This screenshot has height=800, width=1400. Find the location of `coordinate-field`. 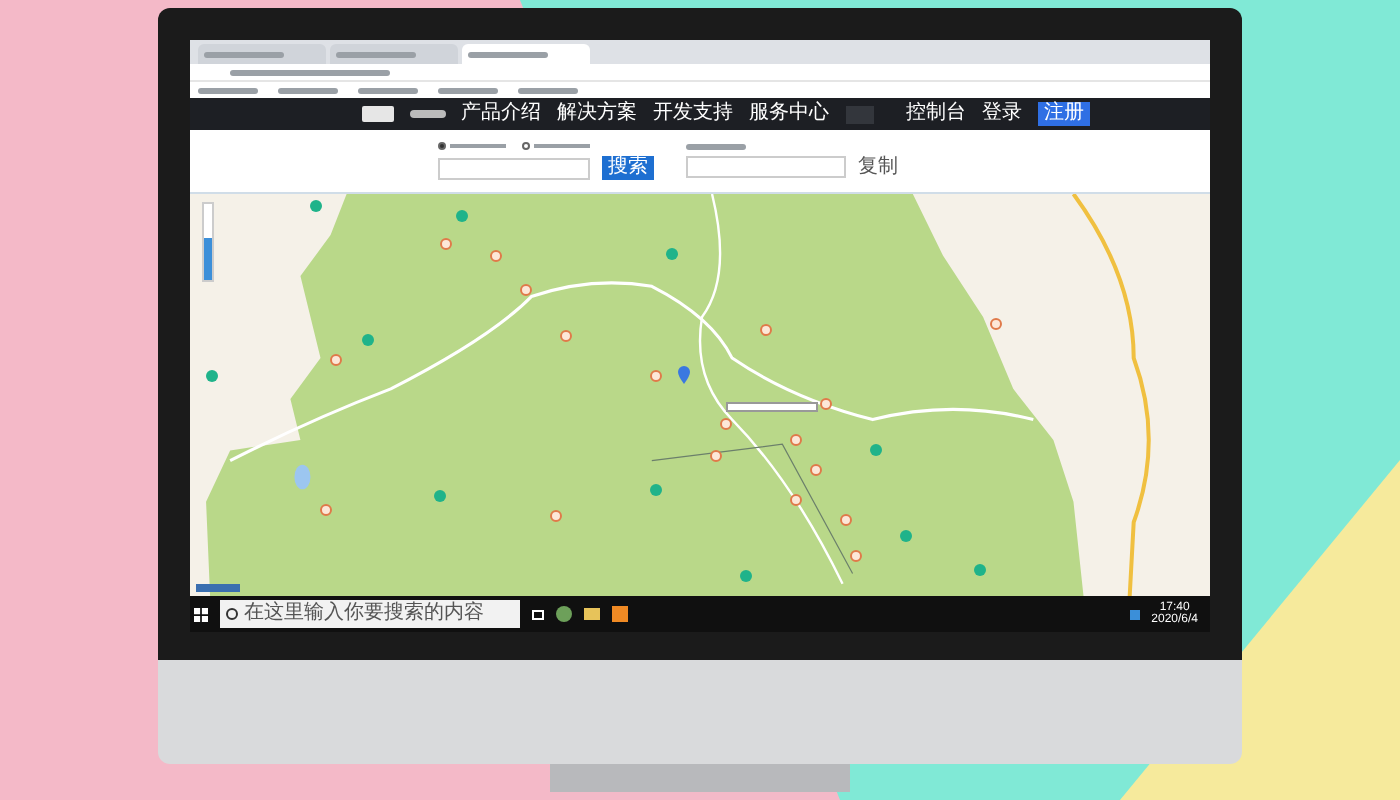

coordinate-field is located at coordinates (766, 167).